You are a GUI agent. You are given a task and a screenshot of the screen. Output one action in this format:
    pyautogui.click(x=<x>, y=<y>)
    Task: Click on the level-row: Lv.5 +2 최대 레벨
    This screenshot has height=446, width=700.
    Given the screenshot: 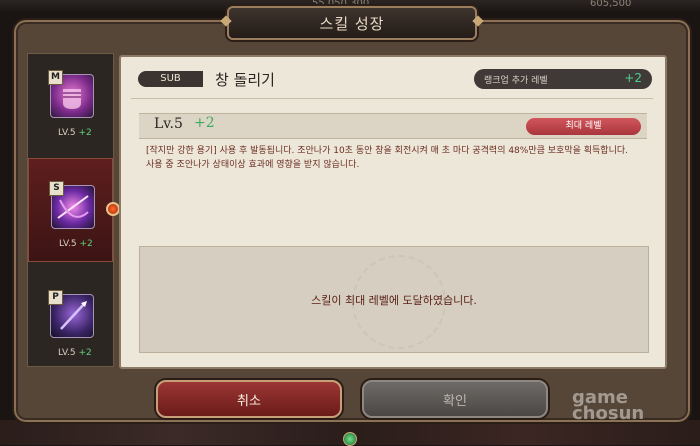 What is the action you would take?
    pyautogui.click(x=393, y=126)
    